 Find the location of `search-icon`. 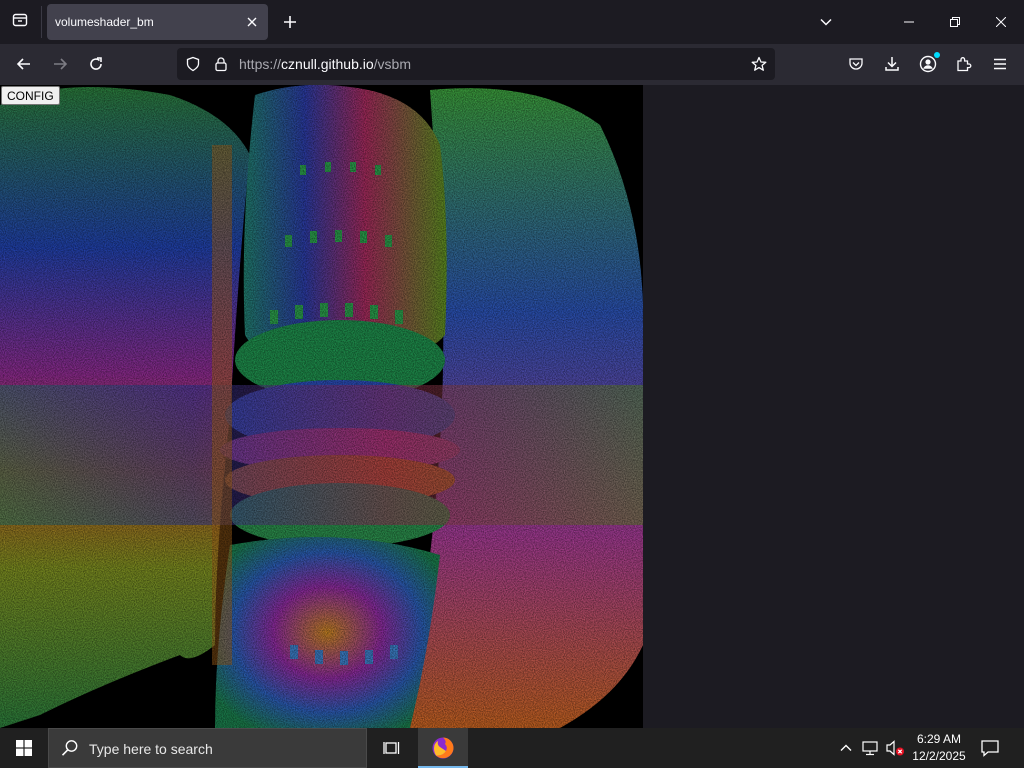

search-icon is located at coordinates (70, 748).